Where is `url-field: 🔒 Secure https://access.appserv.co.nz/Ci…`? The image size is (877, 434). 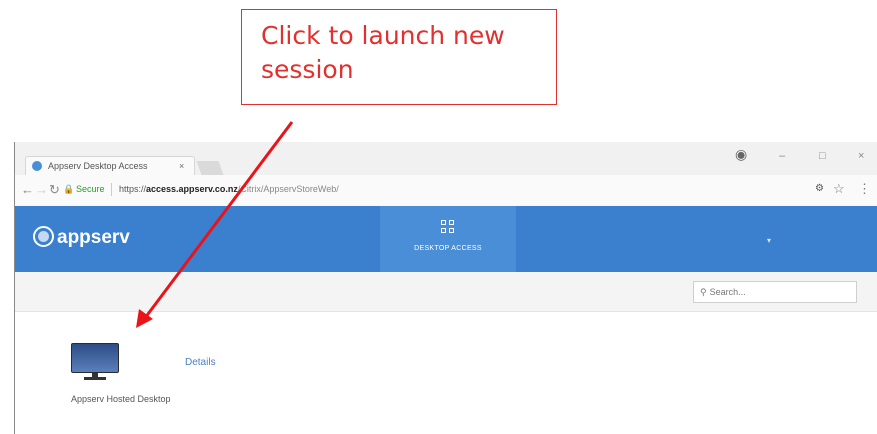 url-field: 🔒 Secure https://access.appserv.co.nz/Ci… is located at coordinates (435, 189).